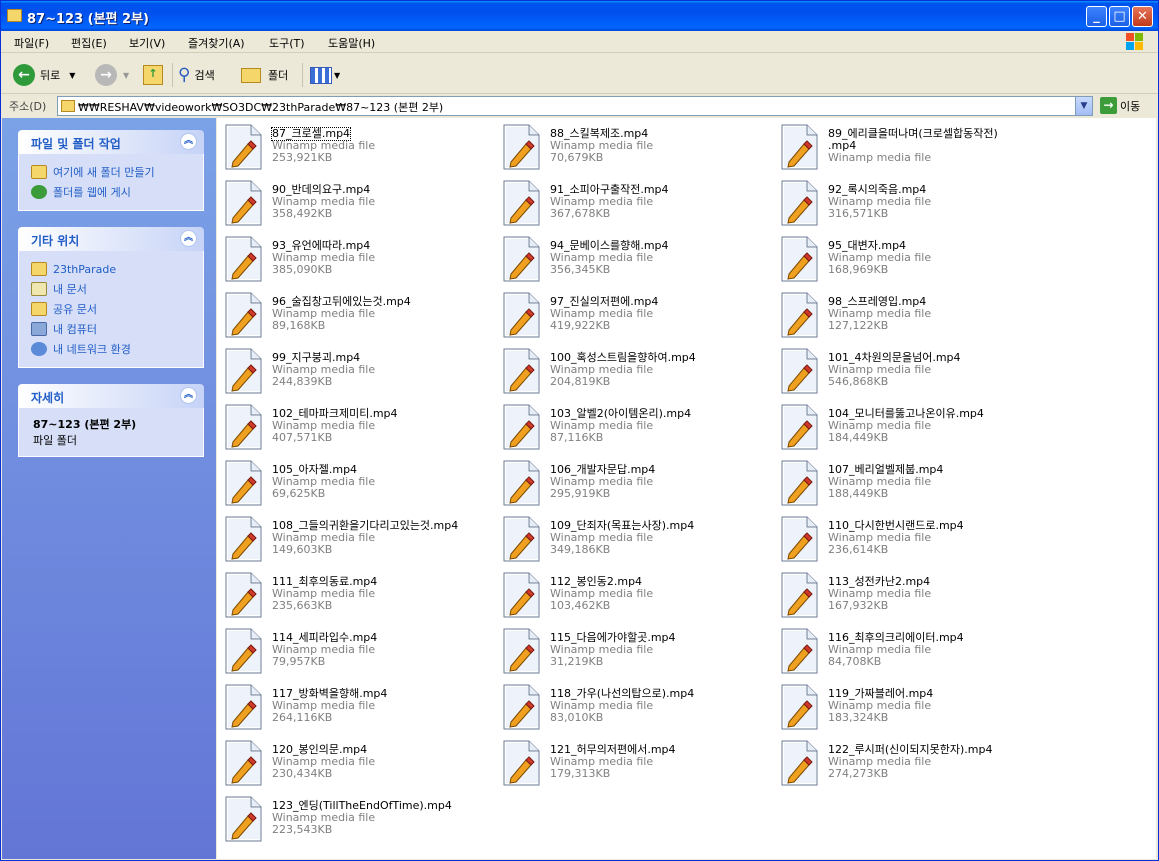 This screenshot has width=1159, height=861. I want to click on place-network: 내 네트워크 환경, so click(117, 349).